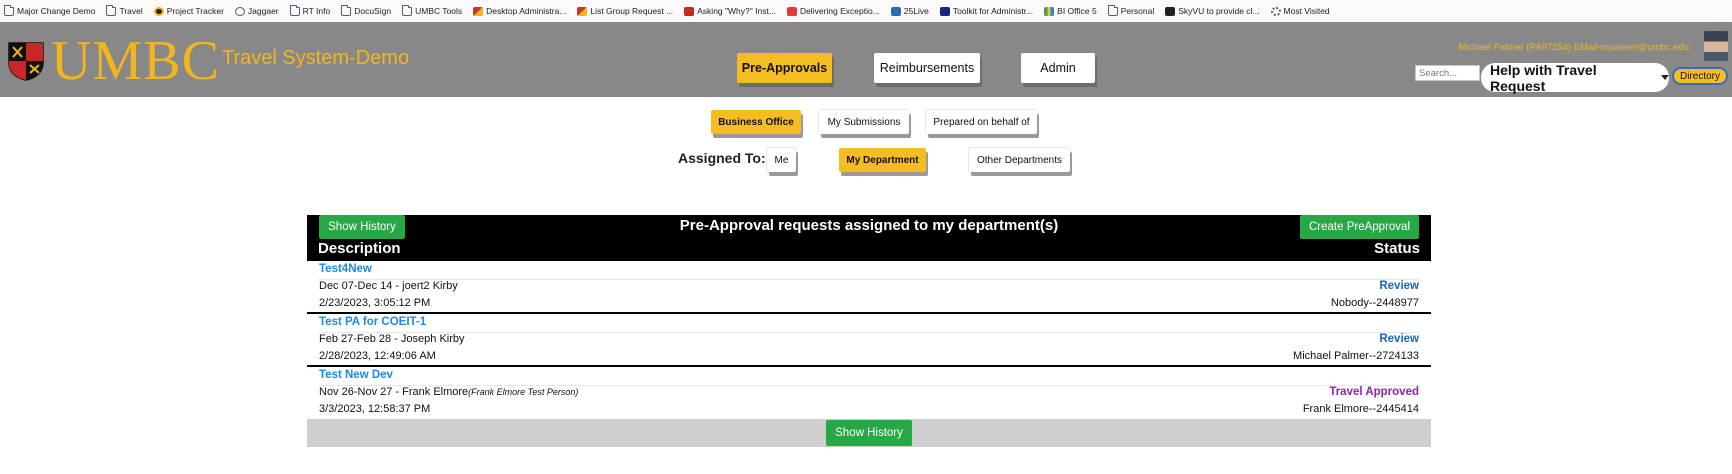  I want to click on bookmark-umbc-tools: UMBC Tools, so click(432, 10).